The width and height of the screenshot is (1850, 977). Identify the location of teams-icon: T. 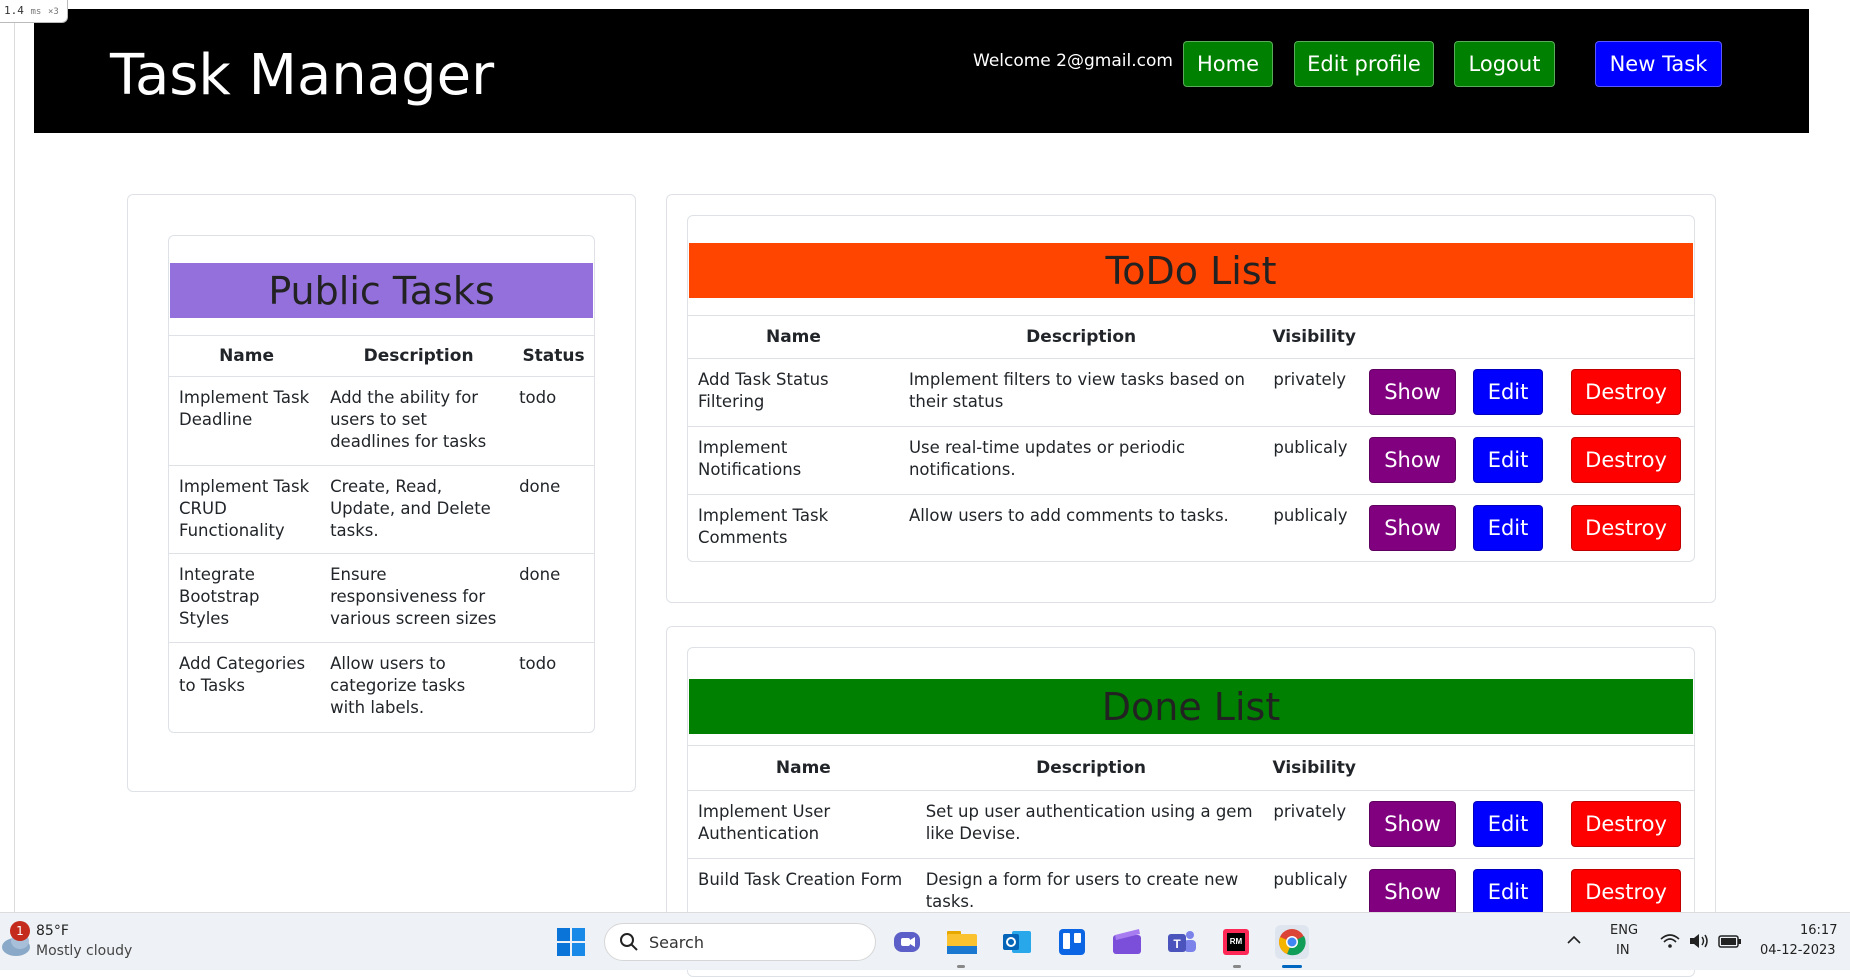
(1182, 942).